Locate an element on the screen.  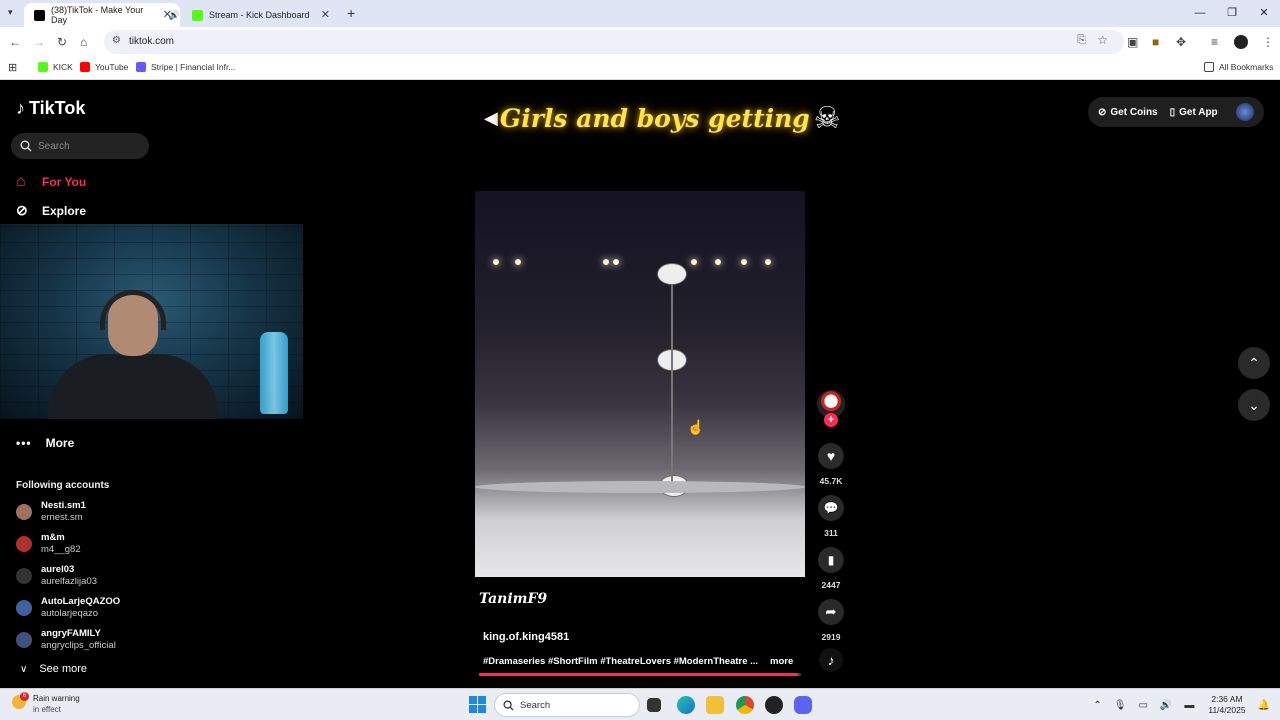
water-bottle is located at coordinates (274, 373).